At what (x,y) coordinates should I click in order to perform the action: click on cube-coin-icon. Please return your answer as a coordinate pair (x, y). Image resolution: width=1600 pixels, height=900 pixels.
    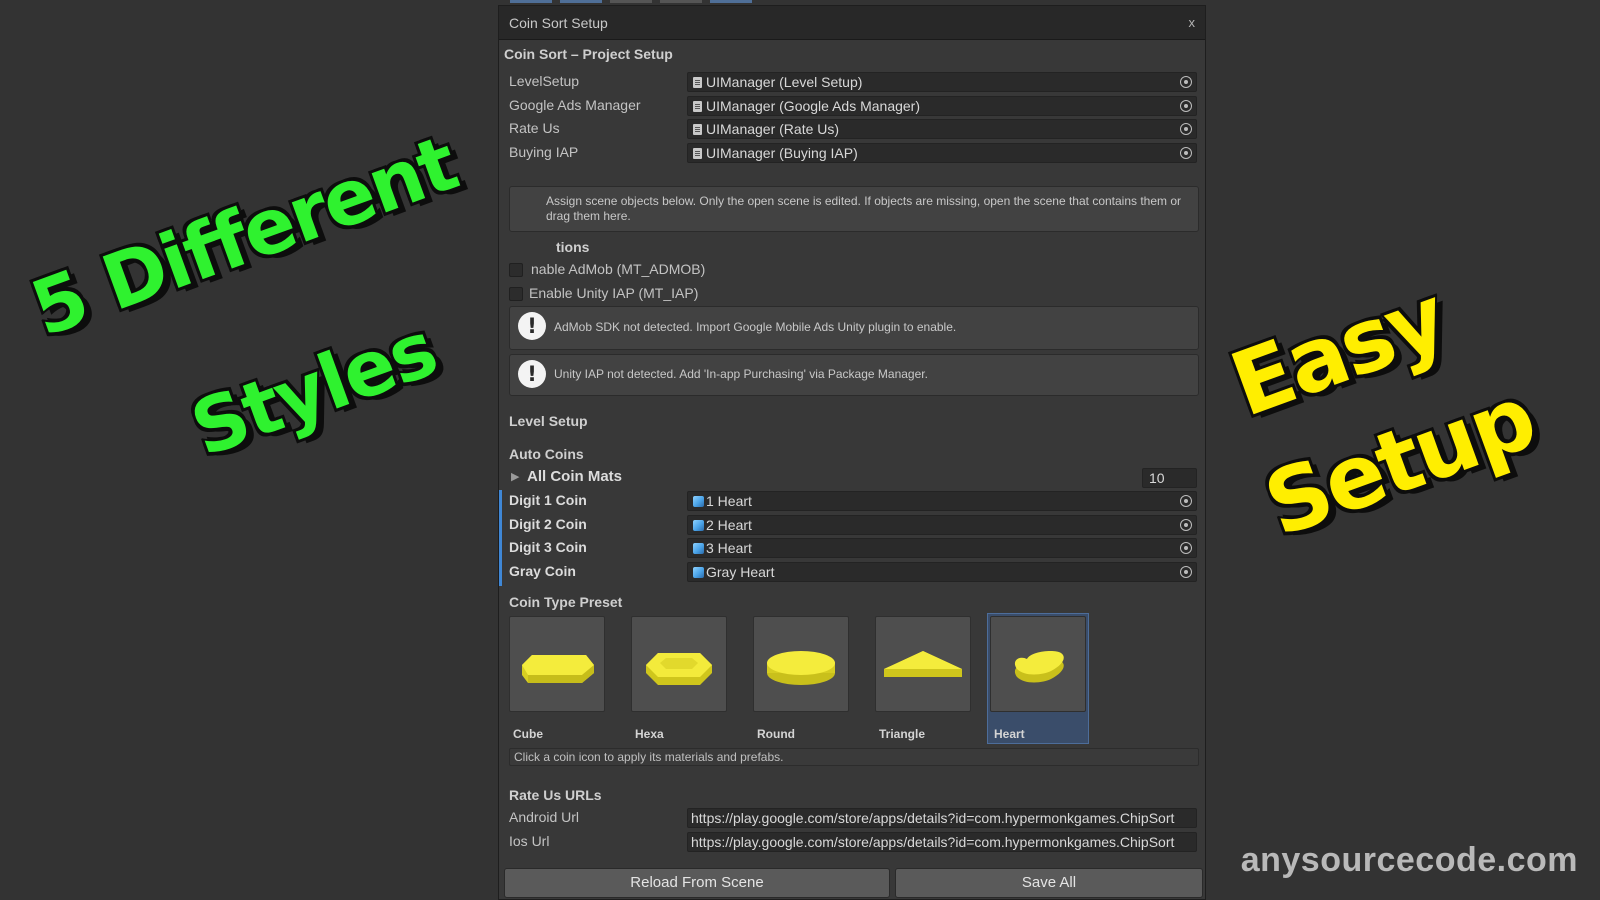
    Looking at the image, I should click on (558, 669).